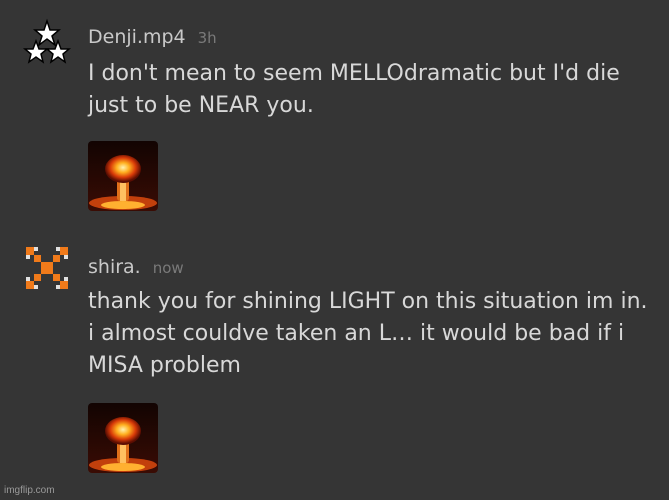 The image size is (669, 500). I want to click on timestamp: 3h, so click(207, 38).